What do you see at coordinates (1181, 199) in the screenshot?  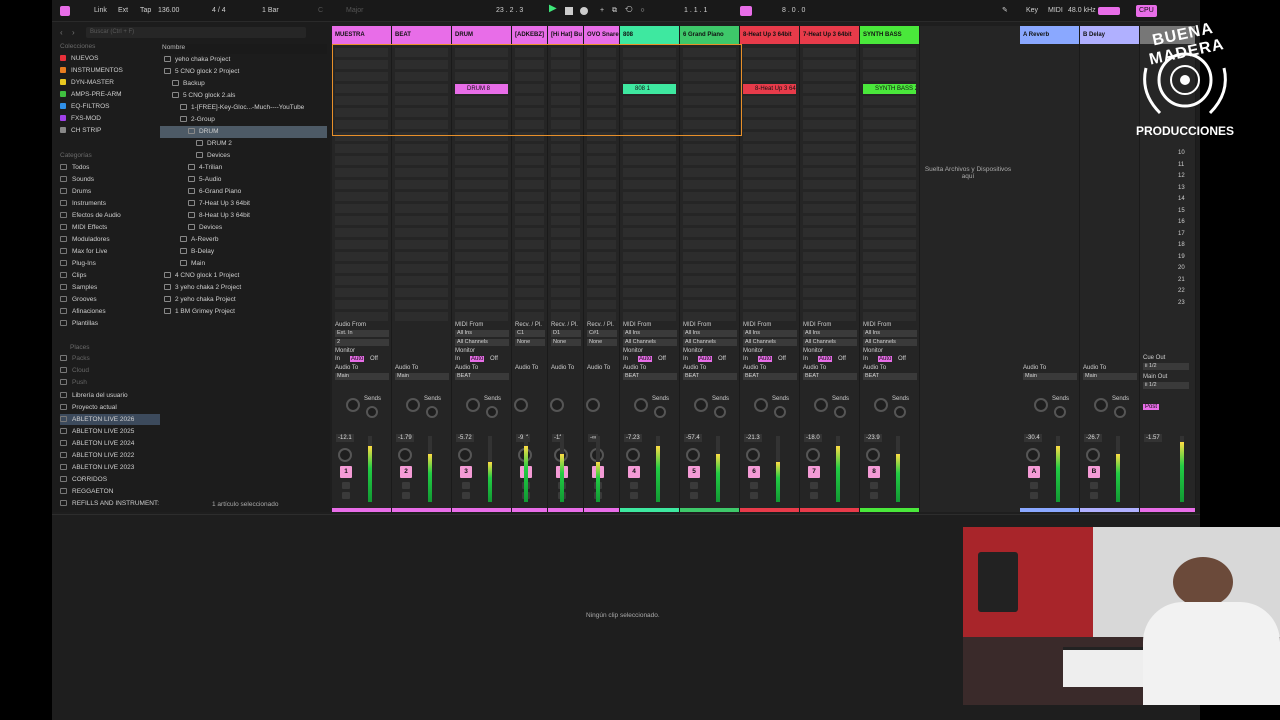 I see `scene-number: 14` at bounding box center [1181, 199].